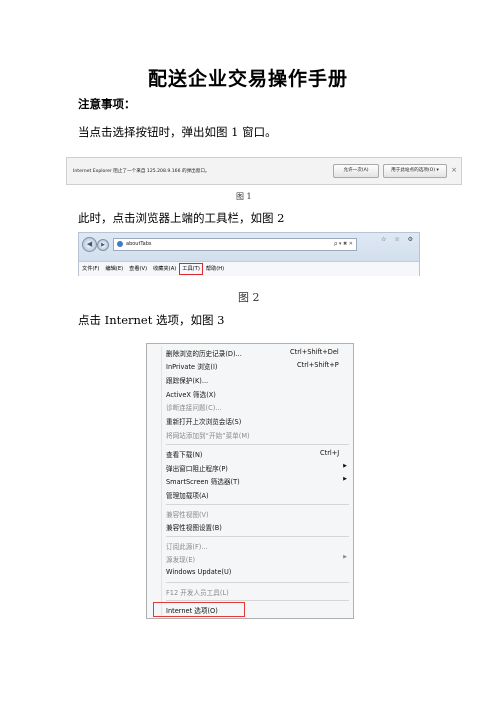  I want to click on menu-favorites: 收藏夹(A), so click(164, 269).